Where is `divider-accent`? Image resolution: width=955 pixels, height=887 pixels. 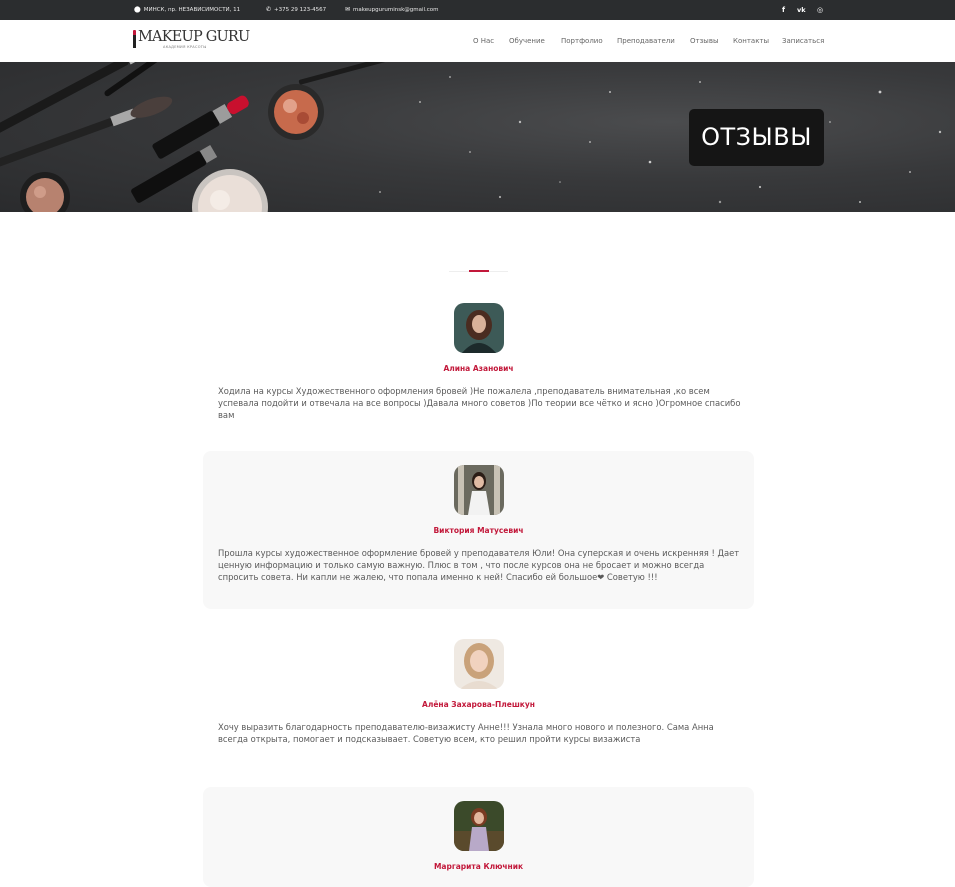 divider-accent is located at coordinates (479, 271).